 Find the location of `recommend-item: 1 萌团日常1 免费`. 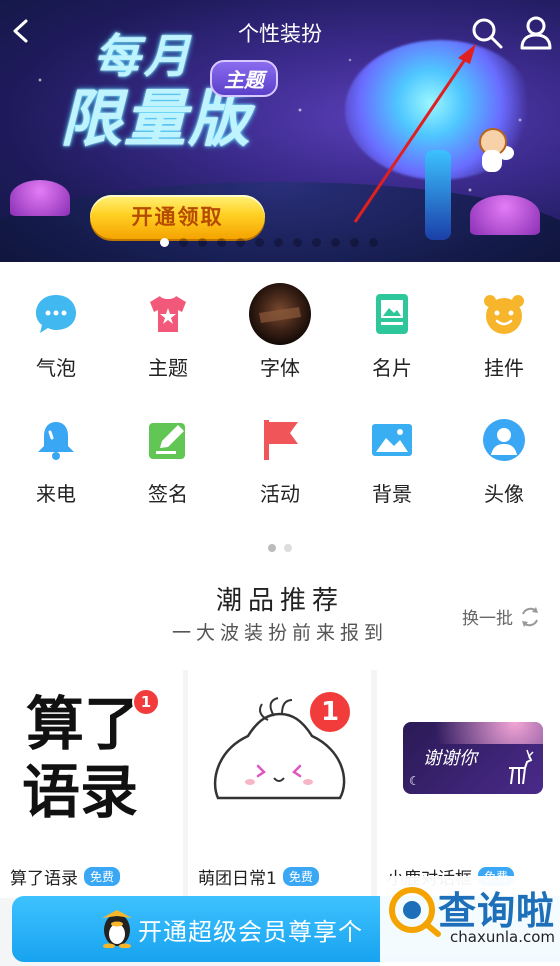

recommend-item: 1 萌团日常1 免费 is located at coordinates (279, 784).